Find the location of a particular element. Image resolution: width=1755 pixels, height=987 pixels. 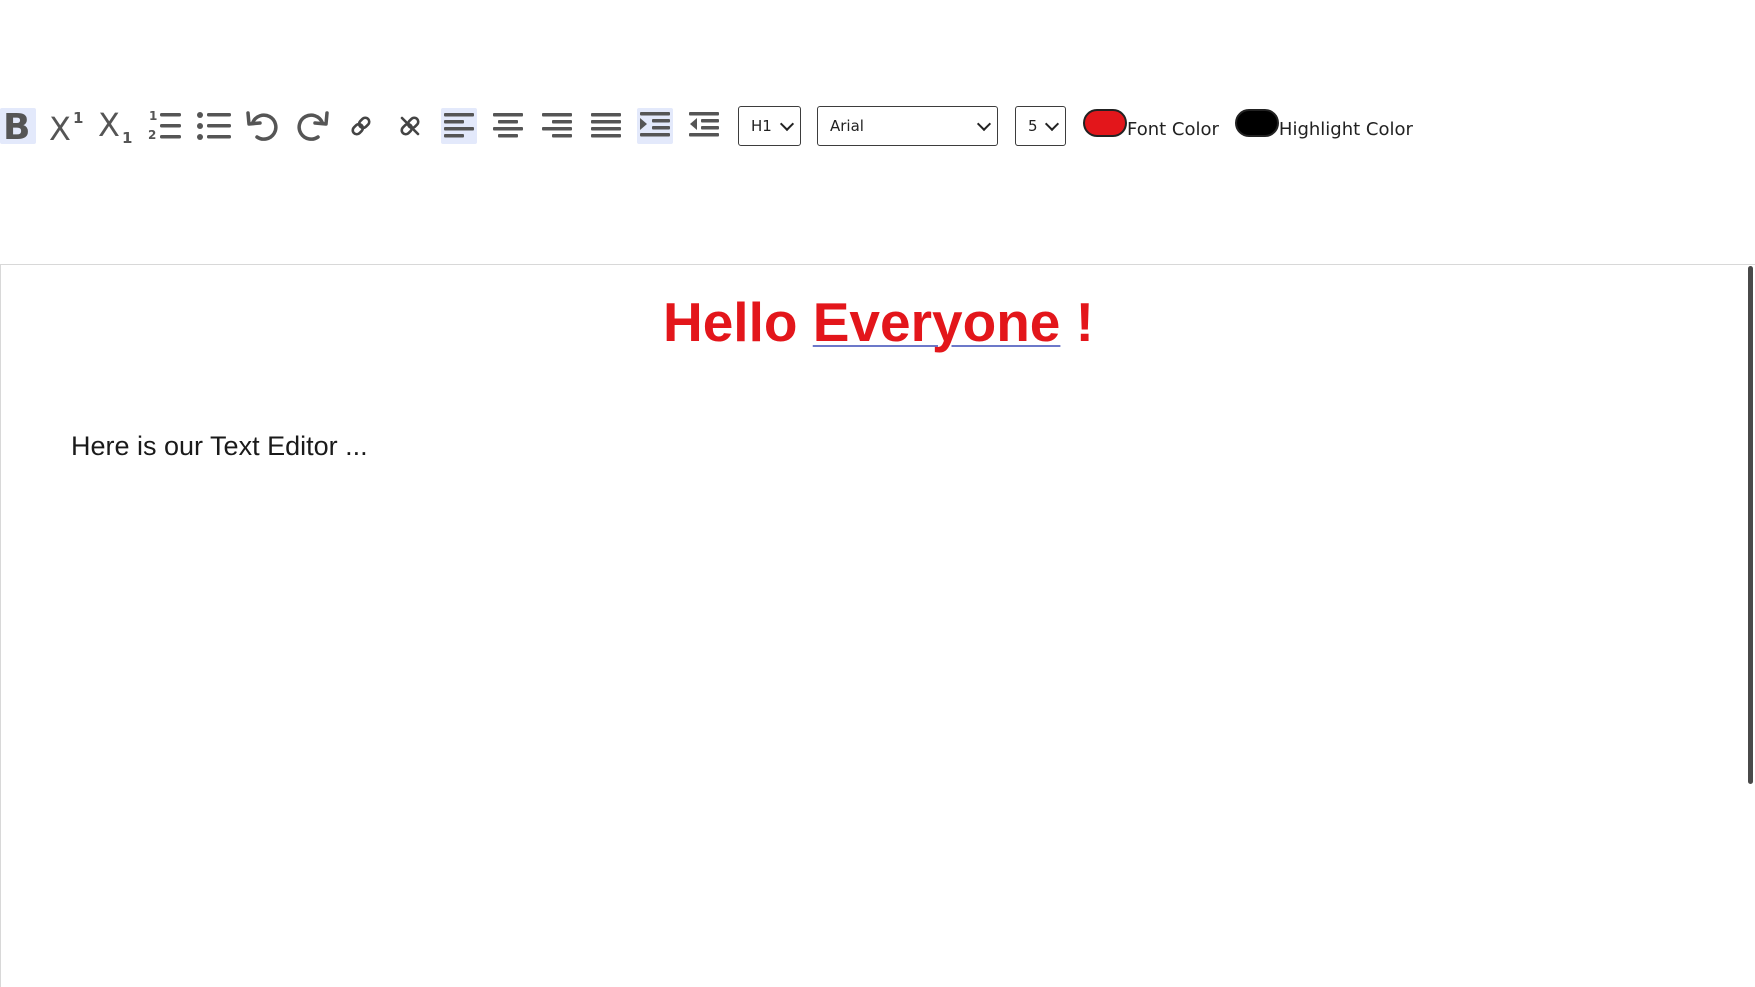

editor-scrollbar is located at coordinates (1750, 525).